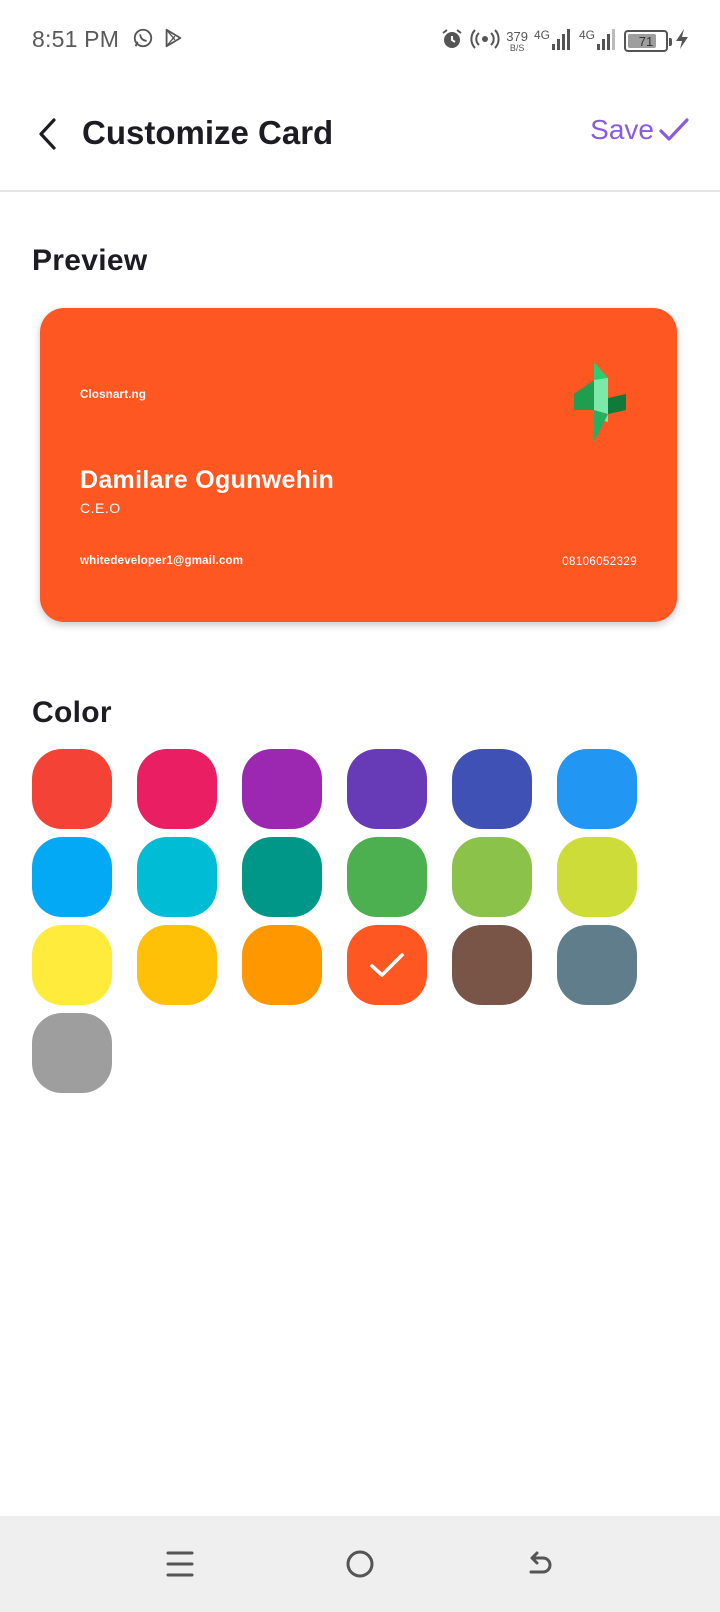 This screenshot has width=720, height=1612. I want to click on charging-icon, so click(682, 41).